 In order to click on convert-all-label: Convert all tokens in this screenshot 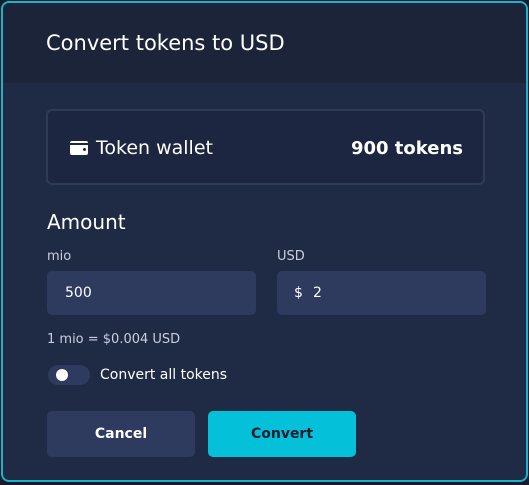, I will do `click(164, 375)`.